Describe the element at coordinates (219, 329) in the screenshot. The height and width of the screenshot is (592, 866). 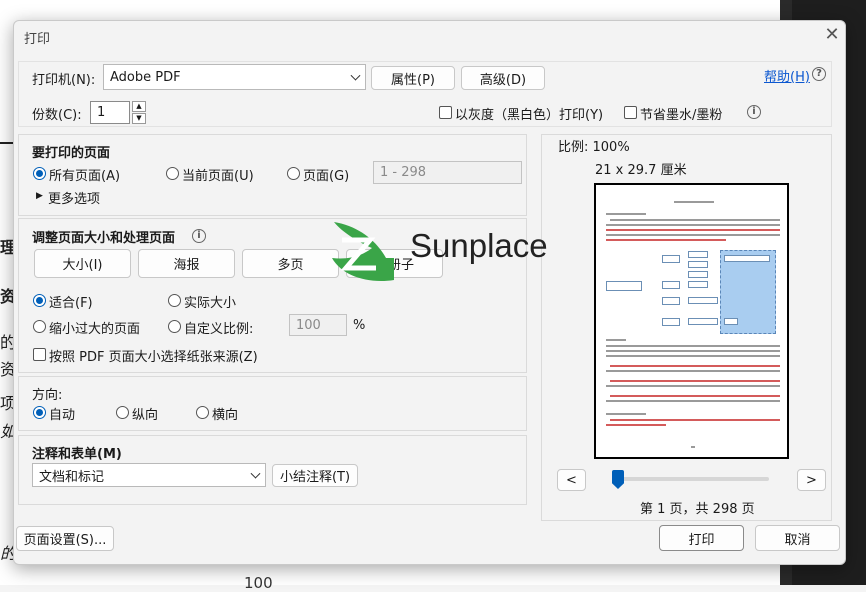
I see `custom-scale-label: 自定义比例:` at that location.